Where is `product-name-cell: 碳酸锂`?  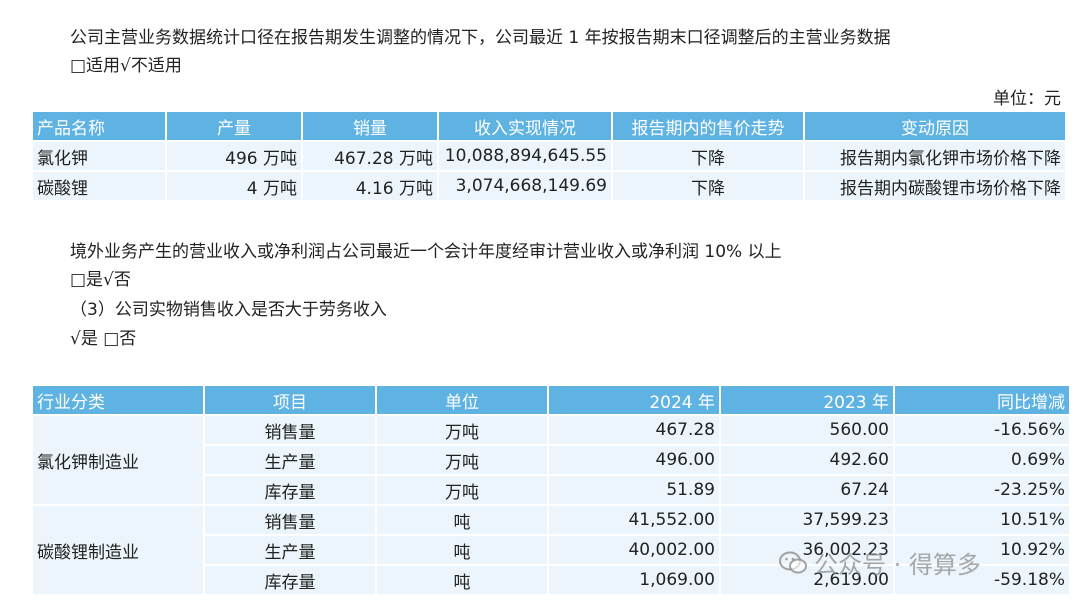
product-name-cell: 碳酸锂 is located at coordinates (99, 186).